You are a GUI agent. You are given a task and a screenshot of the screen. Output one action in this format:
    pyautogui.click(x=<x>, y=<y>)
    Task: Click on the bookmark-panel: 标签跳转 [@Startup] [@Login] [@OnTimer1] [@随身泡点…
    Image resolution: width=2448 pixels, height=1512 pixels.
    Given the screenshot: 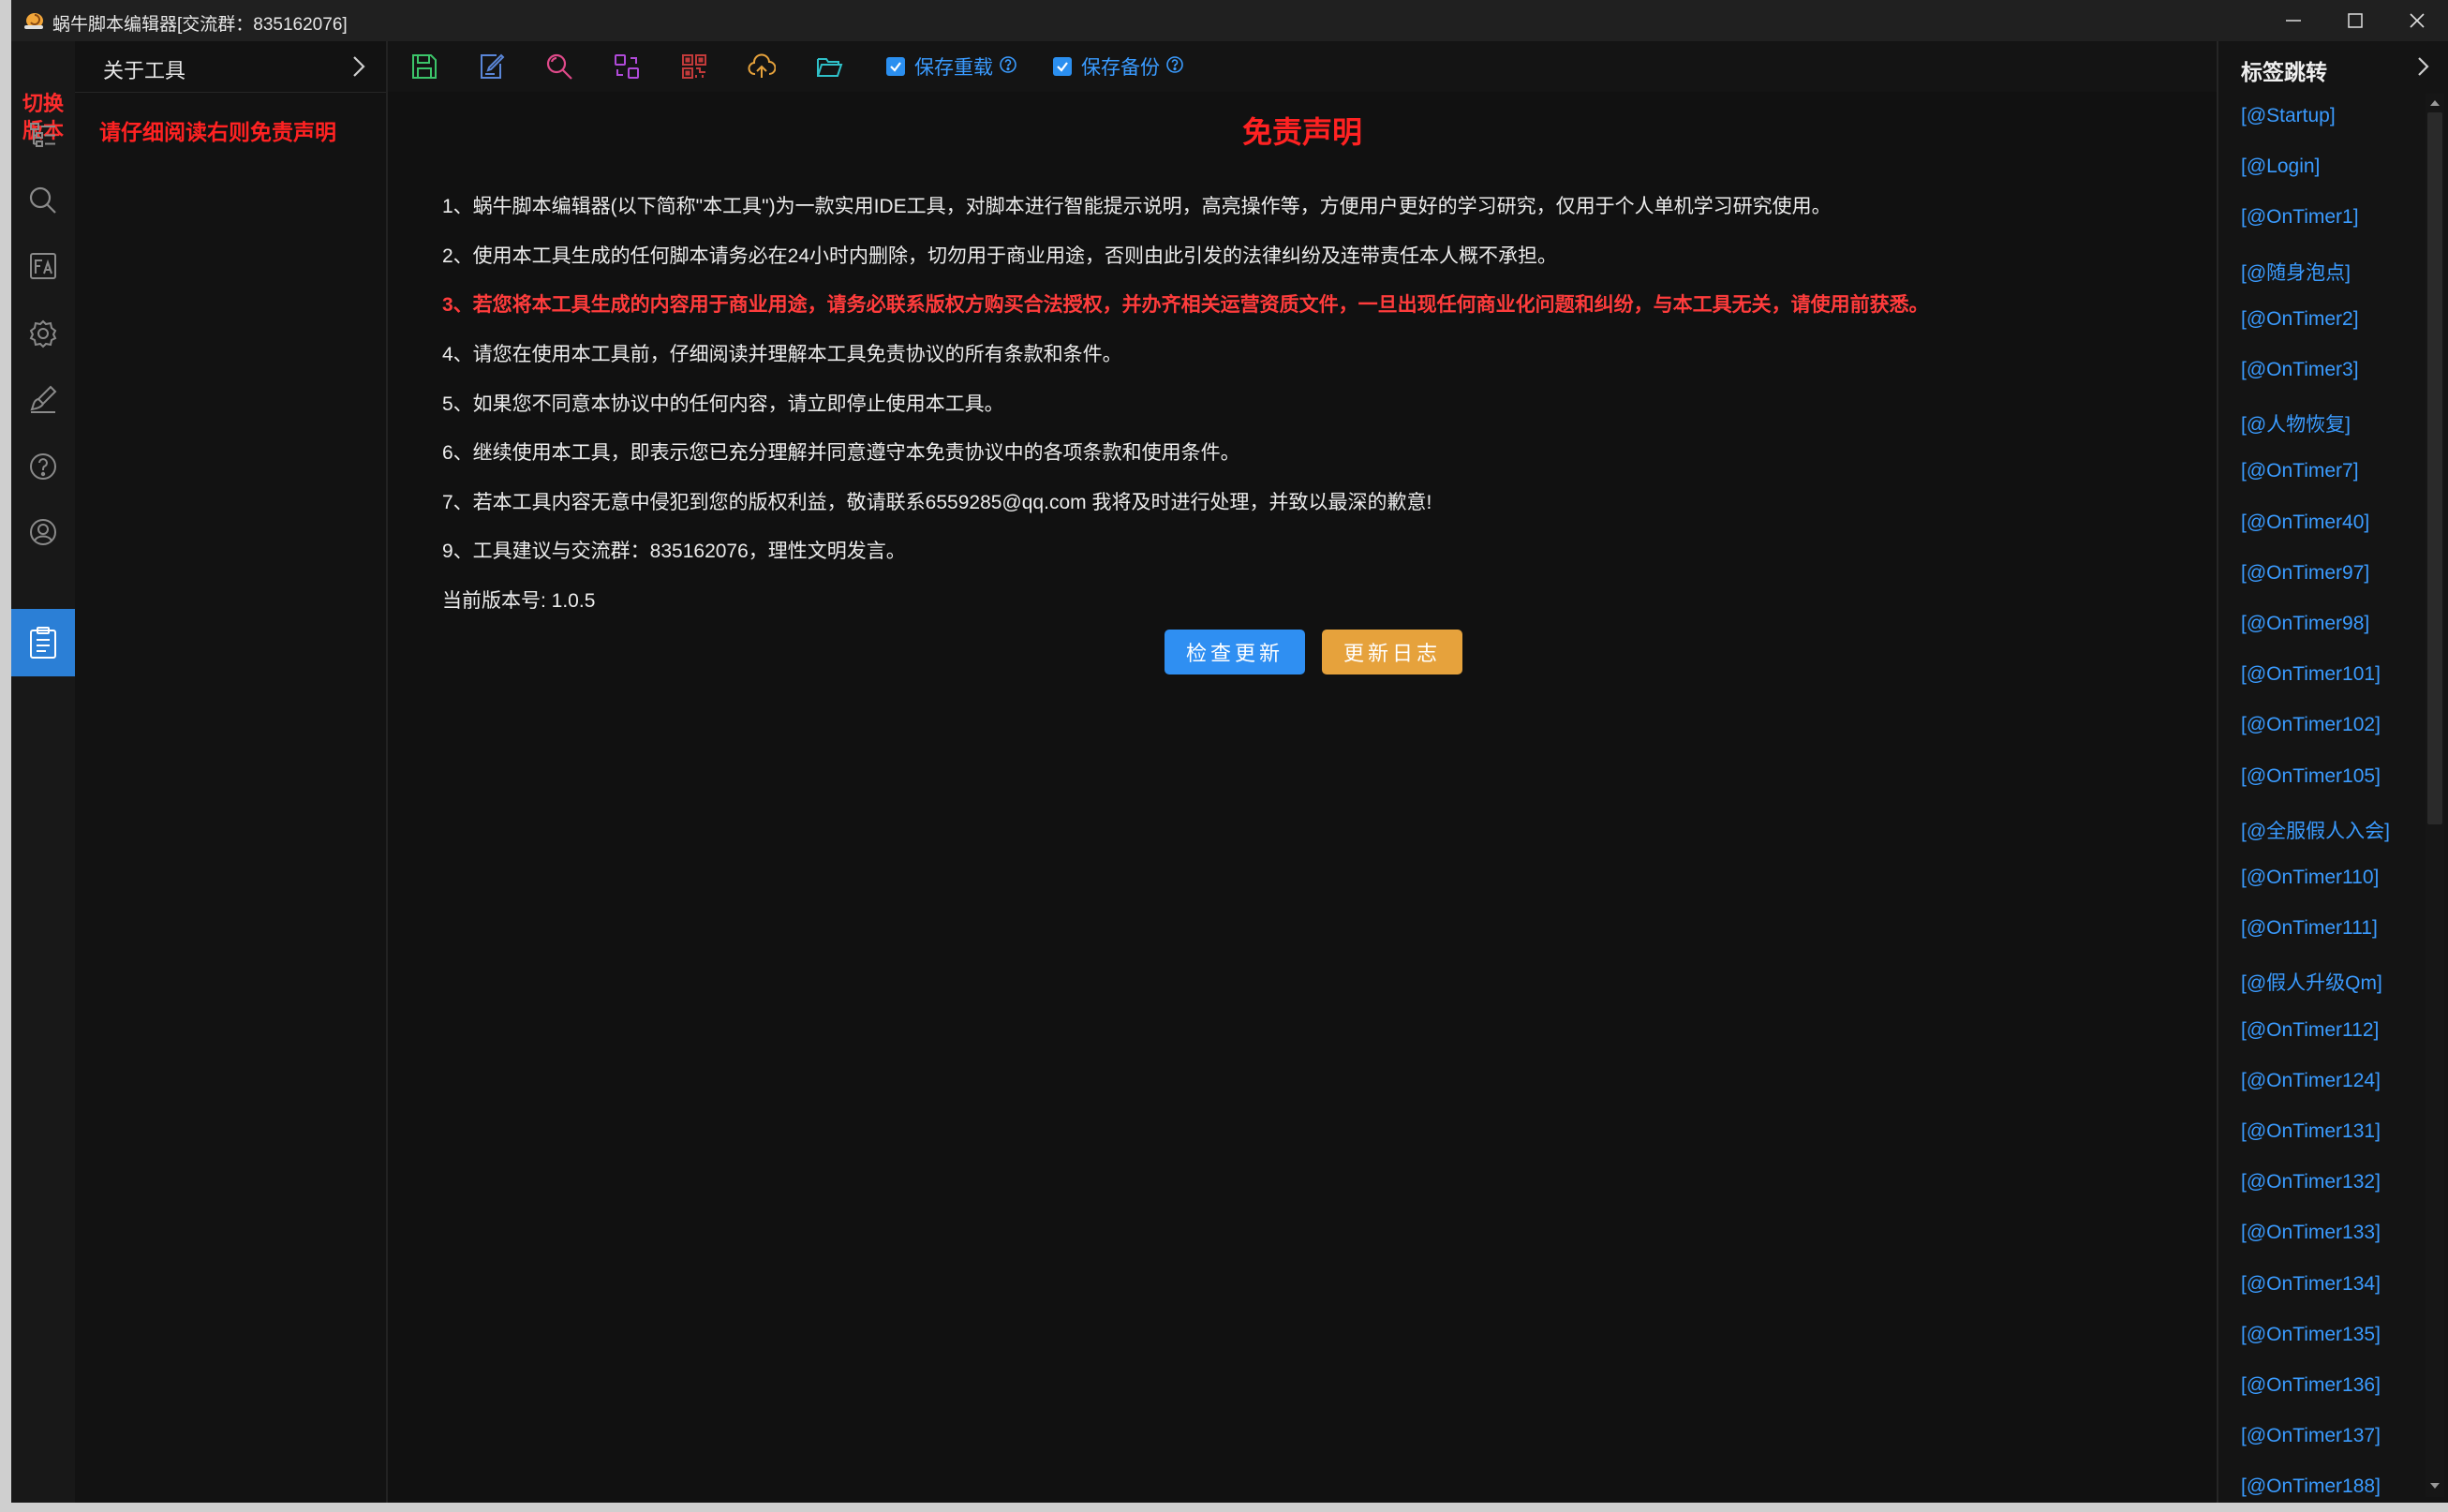 What is the action you would take?
    pyautogui.click(x=2332, y=772)
    